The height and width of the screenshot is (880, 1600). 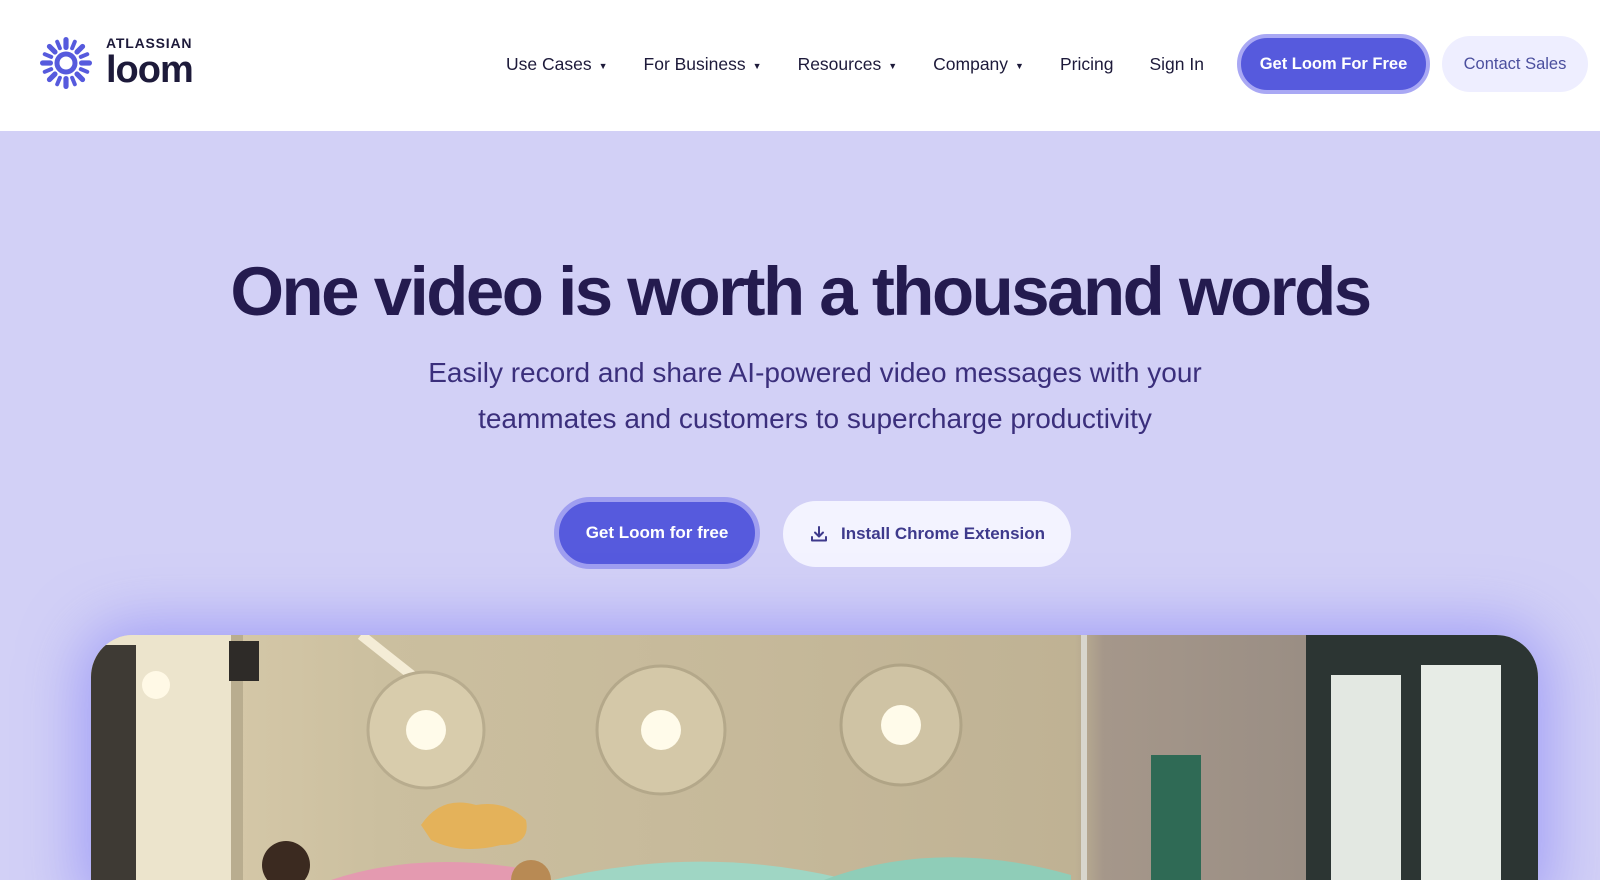 What do you see at coordinates (149, 43) in the screenshot?
I see `logo-atlassian-text: ATLASSIAN` at bounding box center [149, 43].